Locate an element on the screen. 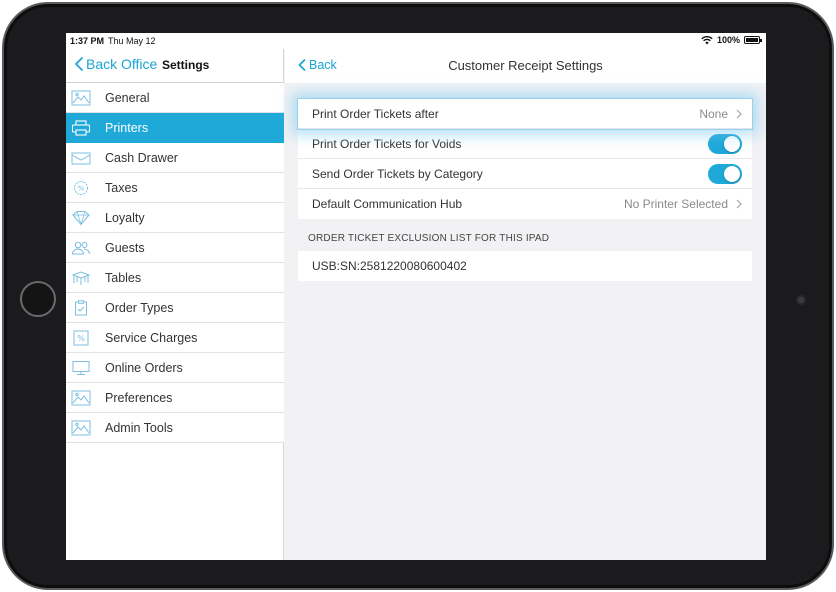  battery-percent: 100% is located at coordinates (728, 40).